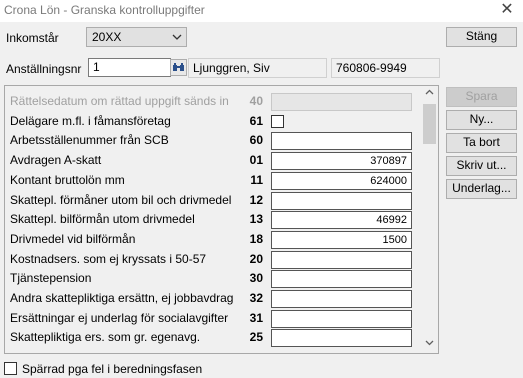 The height and width of the screenshot is (378, 523). Describe the element at coordinates (112, 369) in the screenshot. I see `blocked-label: Spärrad pga fel i beredningsfasen` at that location.